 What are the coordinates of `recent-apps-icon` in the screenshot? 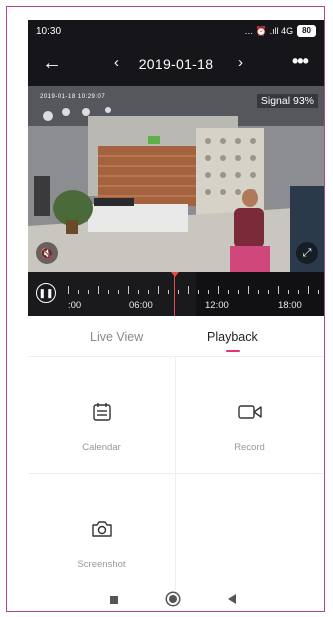 It's located at (114, 600).